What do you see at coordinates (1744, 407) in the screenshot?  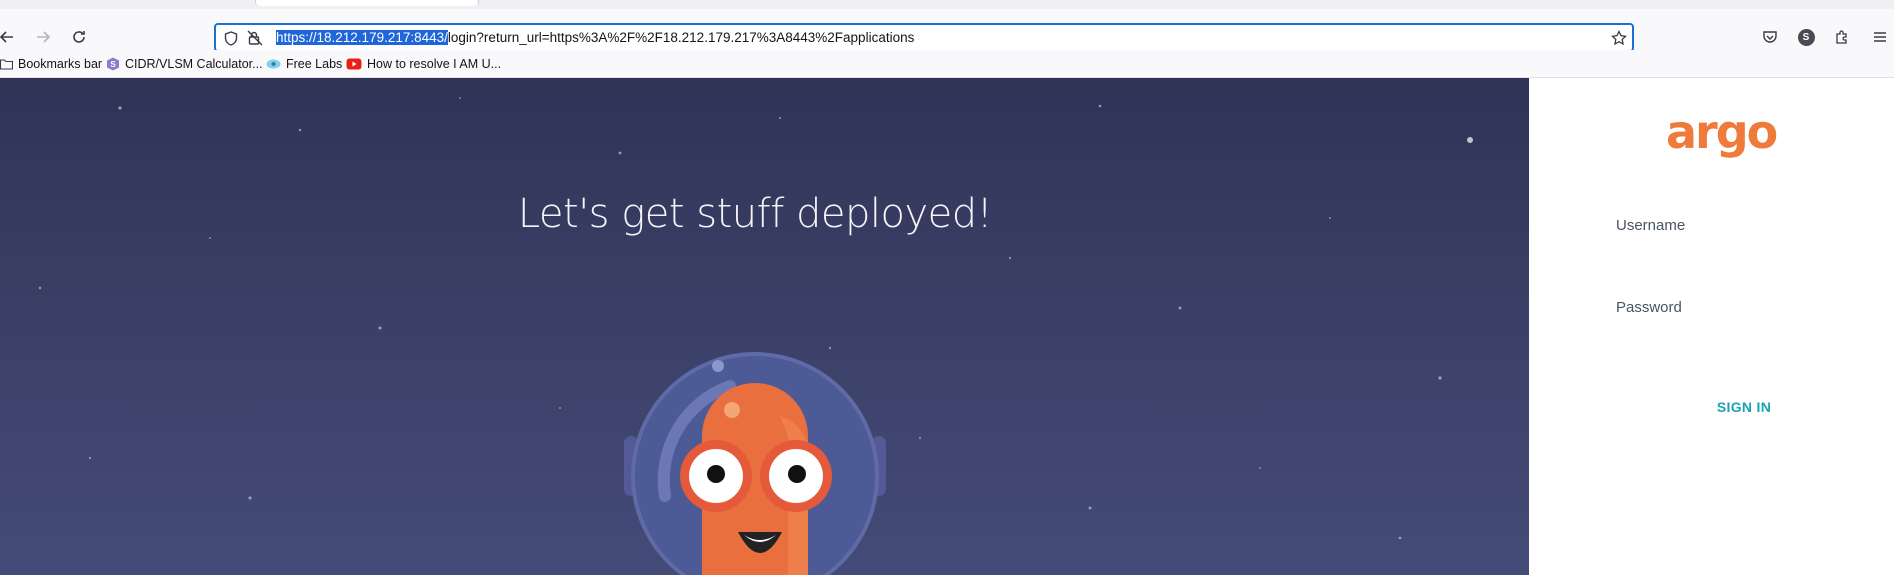 I see `sign-in-button: SIGN IN` at bounding box center [1744, 407].